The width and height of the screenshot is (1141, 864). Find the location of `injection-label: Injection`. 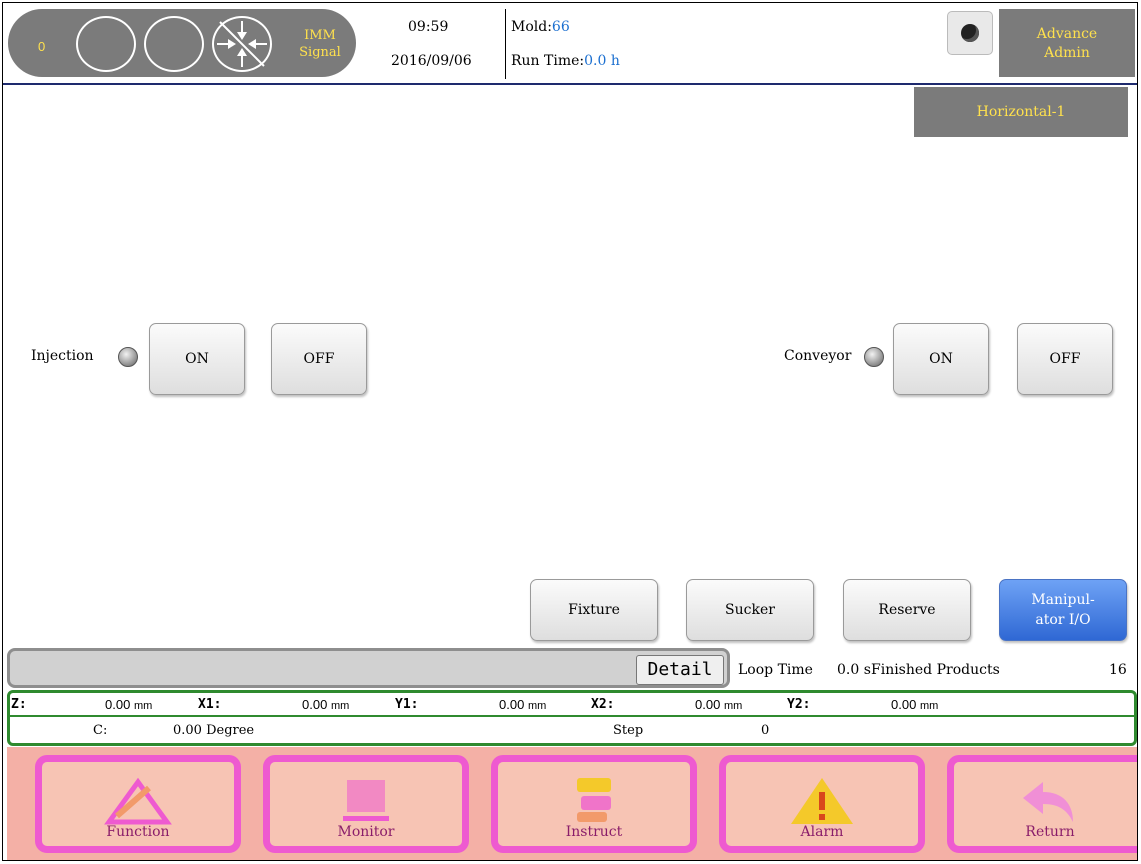

injection-label: Injection is located at coordinates (62, 356).